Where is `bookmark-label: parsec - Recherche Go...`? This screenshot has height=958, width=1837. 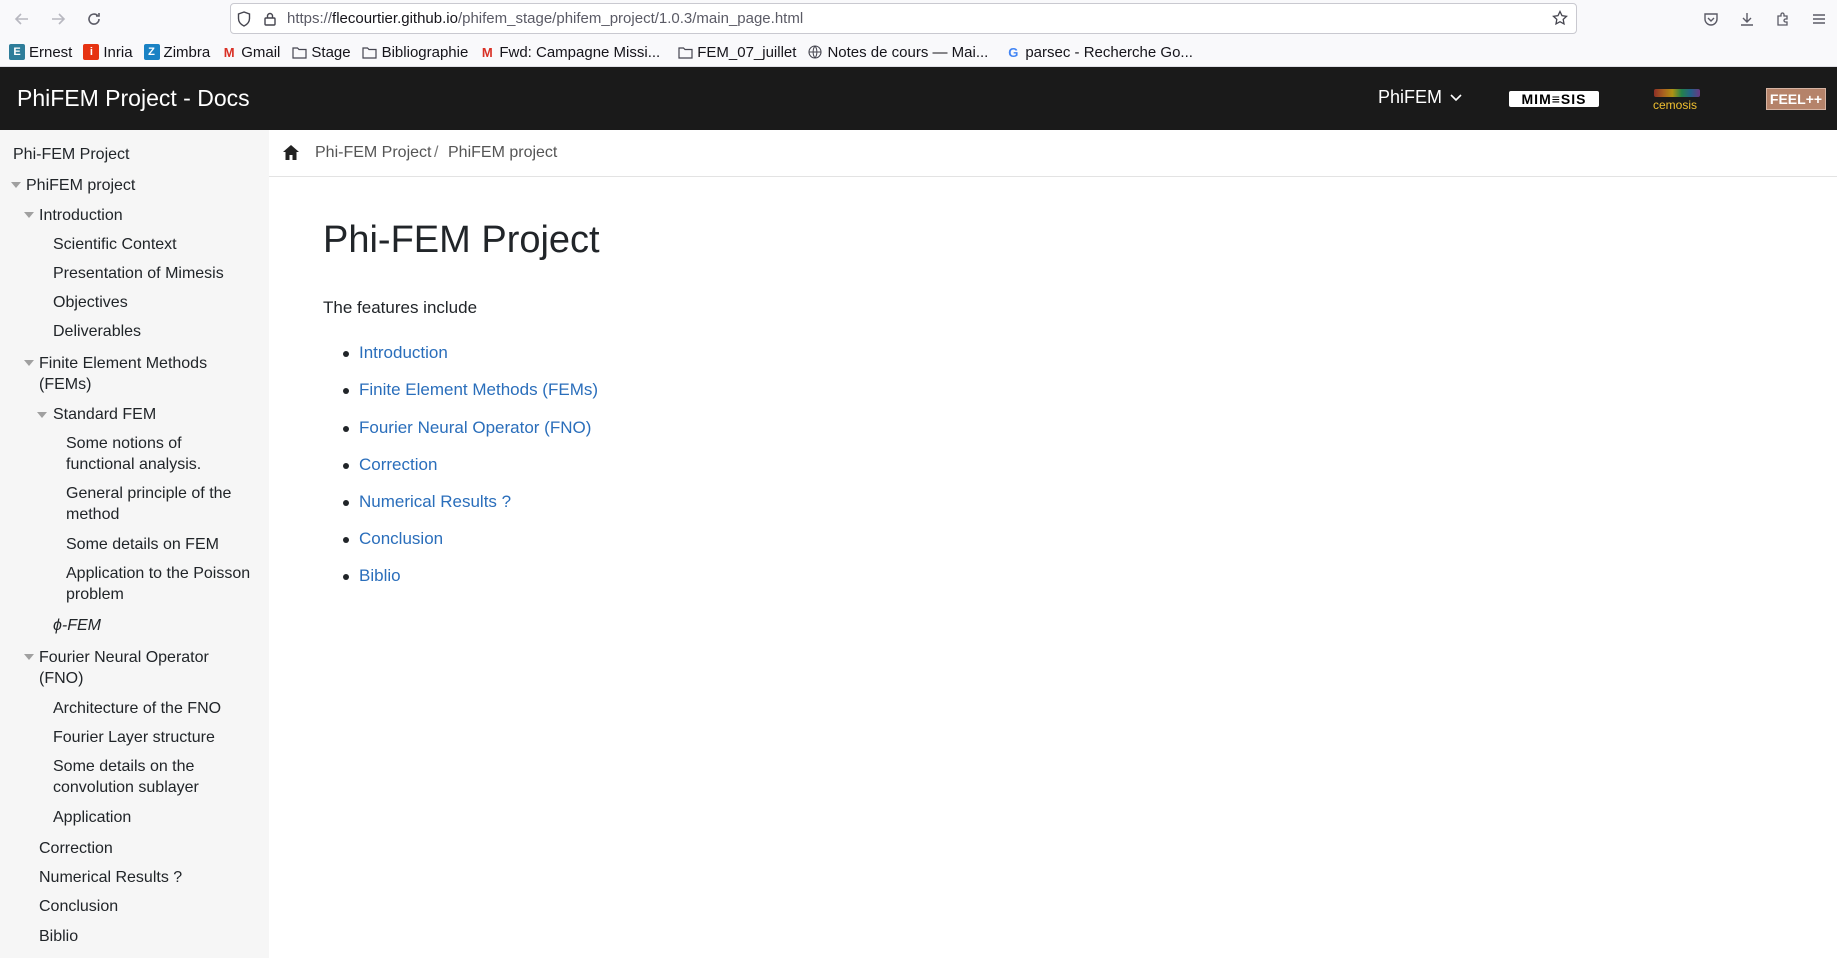
bookmark-label: parsec - Recherche Go... is located at coordinates (1109, 52).